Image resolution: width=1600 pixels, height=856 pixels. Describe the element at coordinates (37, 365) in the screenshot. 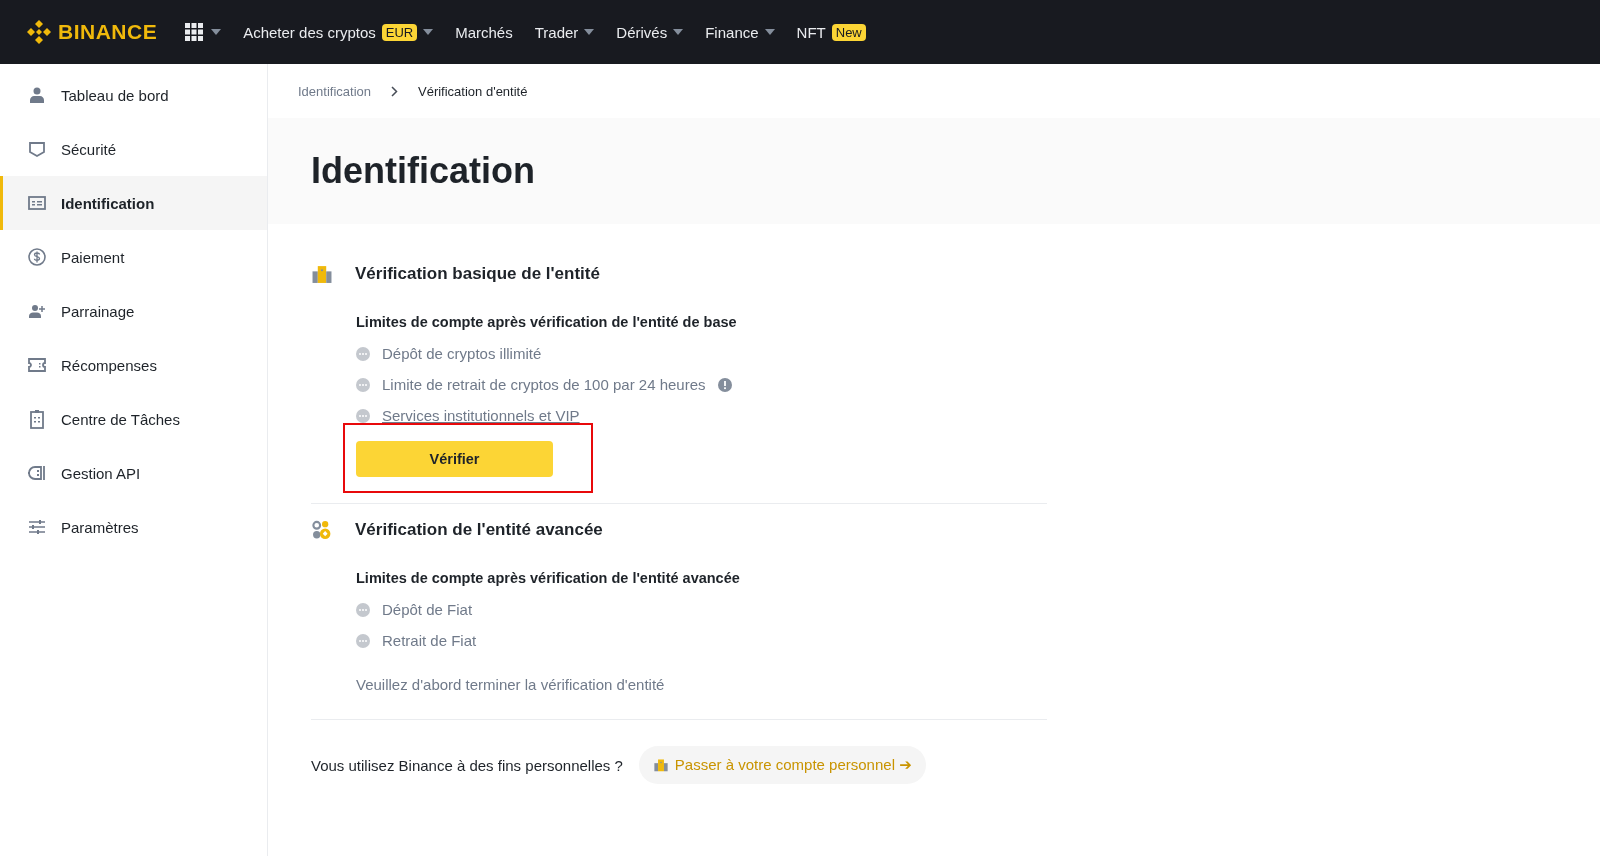

I see `ticket-icon` at that location.